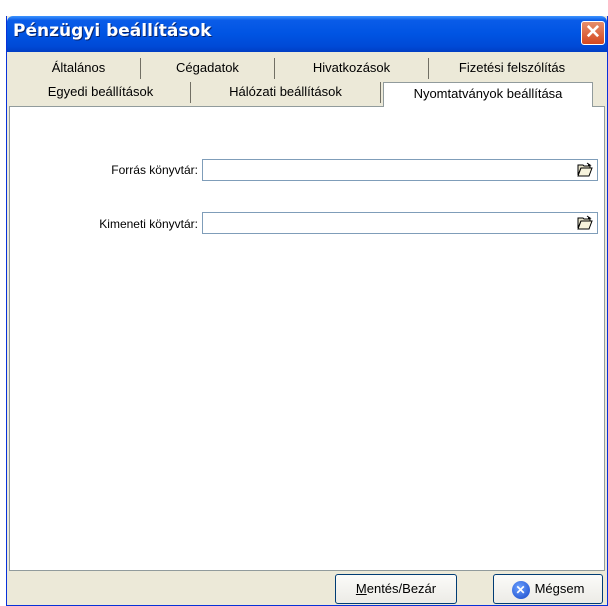 This screenshot has height=606, width=608. I want to click on save-close-button: Mentés/Bezár, so click(396, 589).